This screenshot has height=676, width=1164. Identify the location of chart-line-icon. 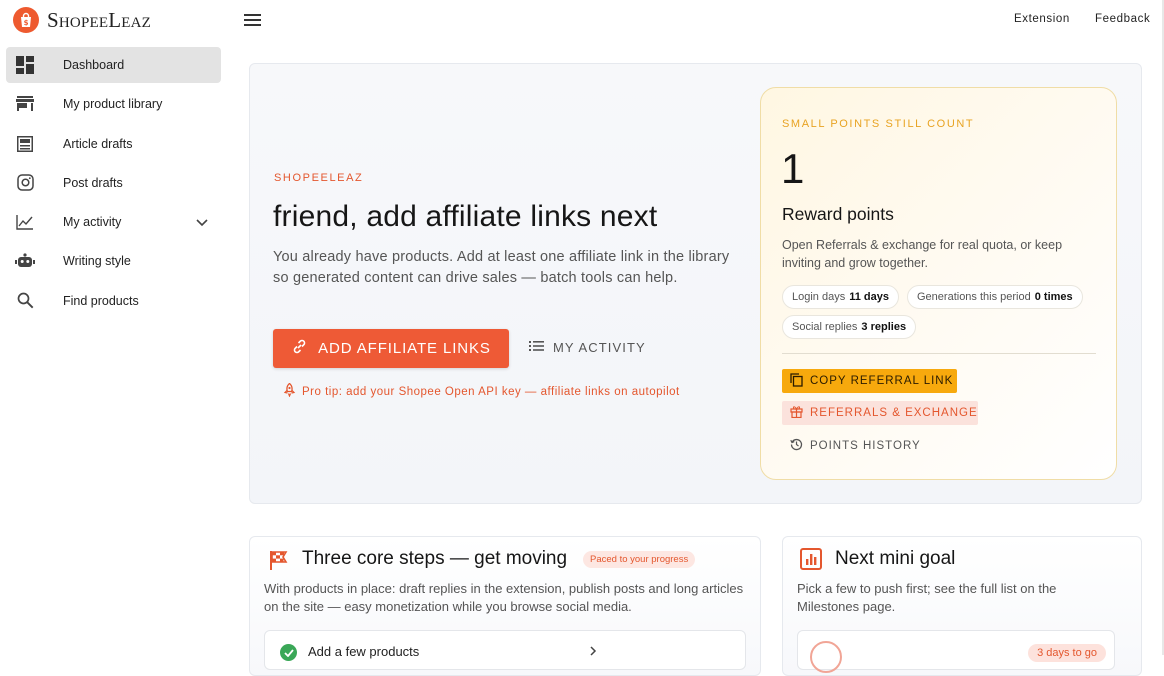
(25, 222).